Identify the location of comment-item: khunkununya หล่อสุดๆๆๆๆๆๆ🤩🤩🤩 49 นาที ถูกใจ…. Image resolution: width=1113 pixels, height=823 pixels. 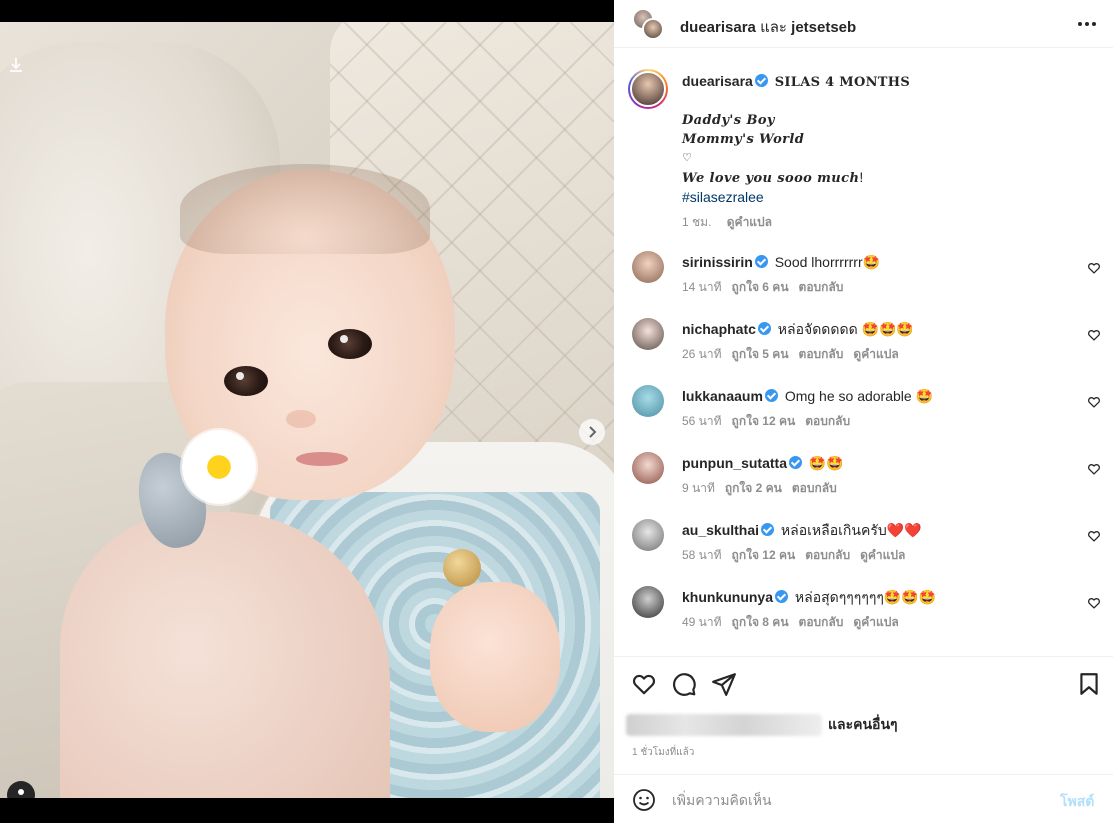
(863, 614).